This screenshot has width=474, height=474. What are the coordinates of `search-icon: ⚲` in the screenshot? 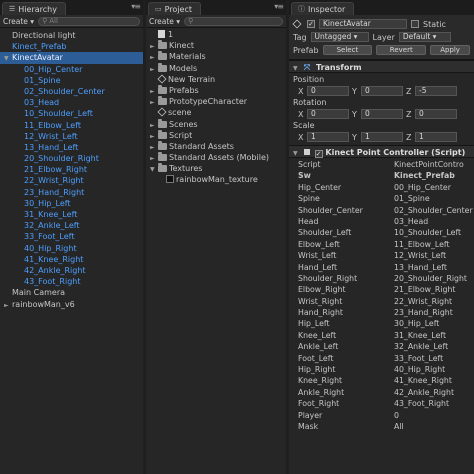 It's located at (45, 21).